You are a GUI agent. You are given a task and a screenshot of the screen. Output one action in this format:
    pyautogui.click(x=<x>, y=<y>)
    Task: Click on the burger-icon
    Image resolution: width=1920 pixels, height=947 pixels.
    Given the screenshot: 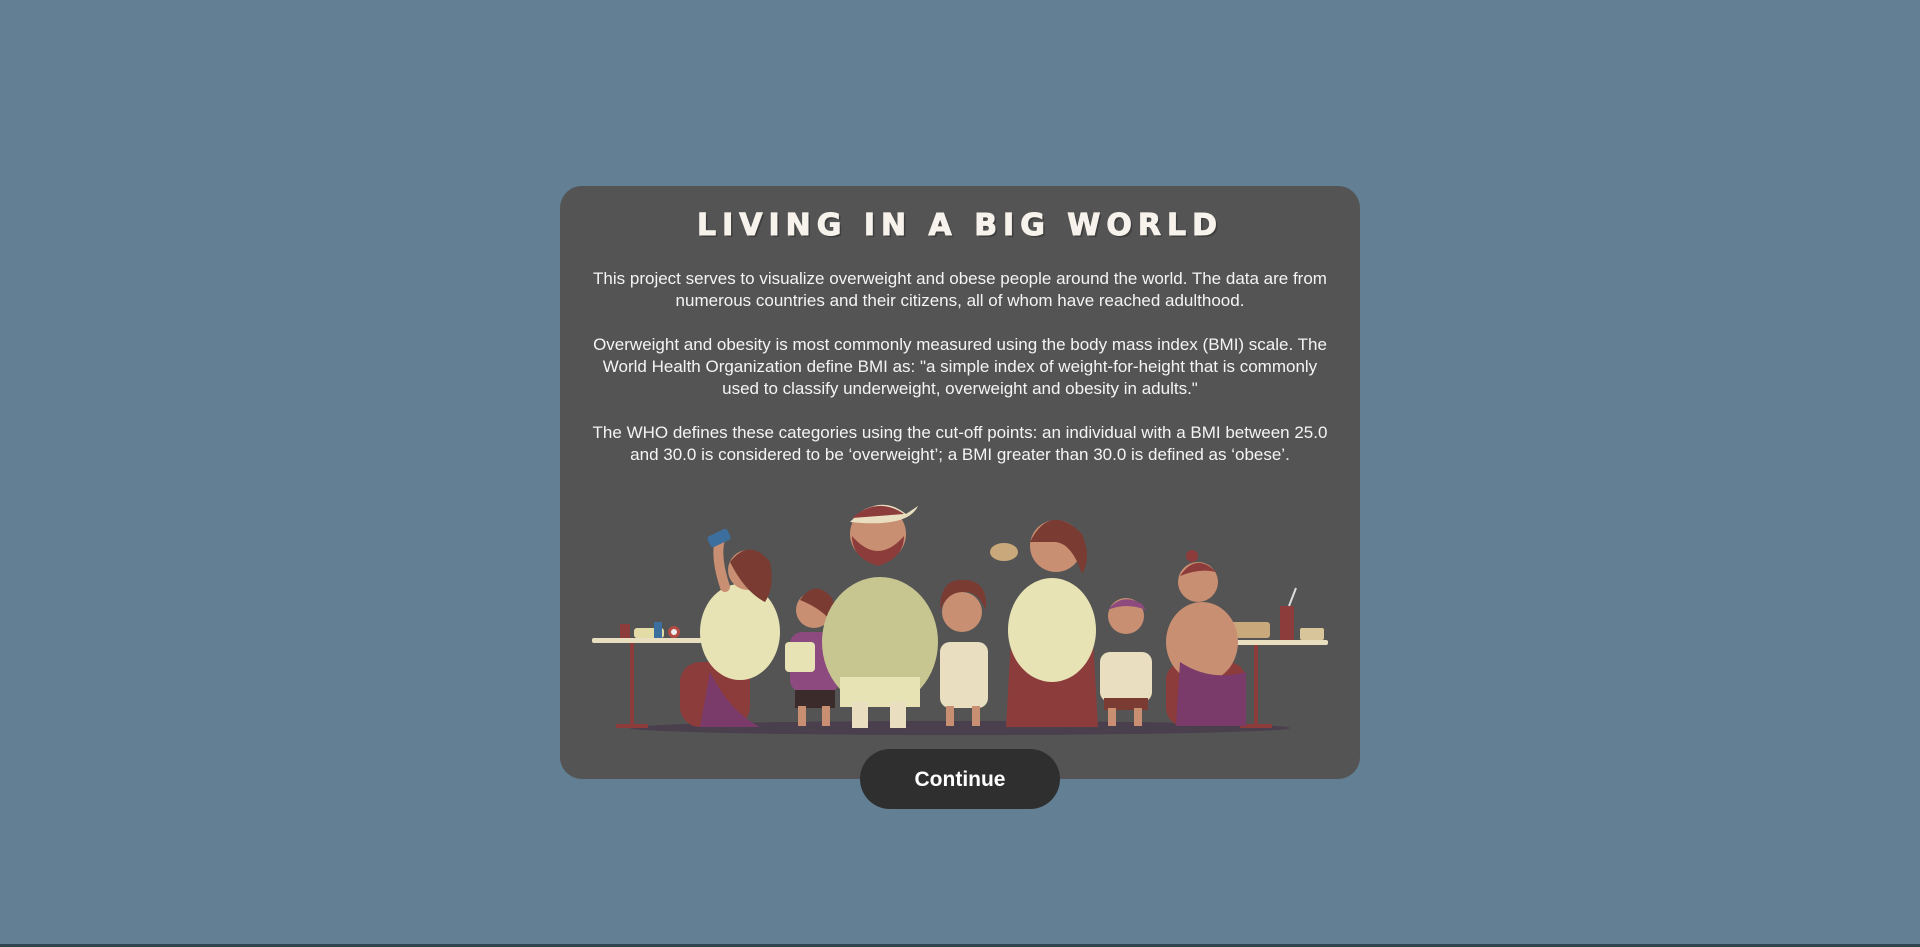 What is the action you would take?
    pyautogui.click(x=1004, y=552)
    